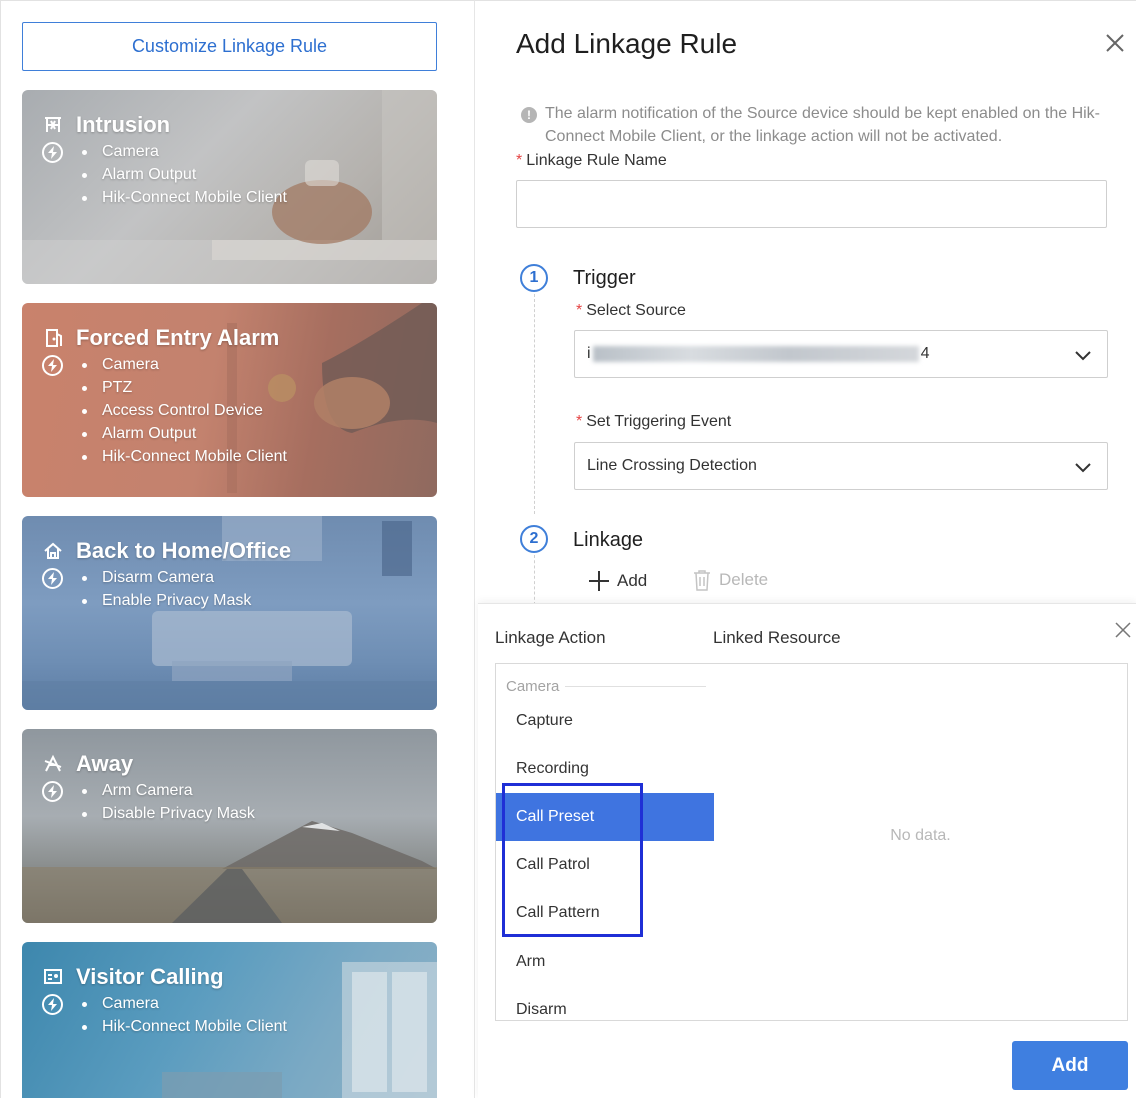 The height and width of the screenshot is (1098, 1136). I want to click on template-card-away: Away Arm Camera Disable Privacy Mask, so click(229, 826).